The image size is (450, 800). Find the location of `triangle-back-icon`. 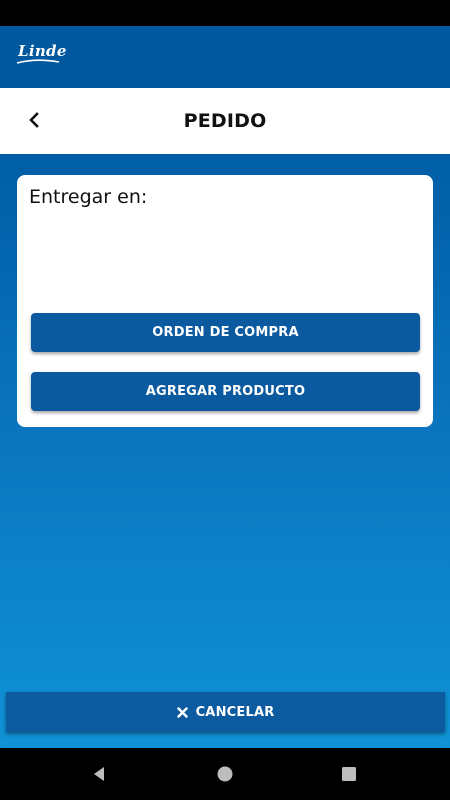

triangle-back-icon is located at coordinates (99, 774).